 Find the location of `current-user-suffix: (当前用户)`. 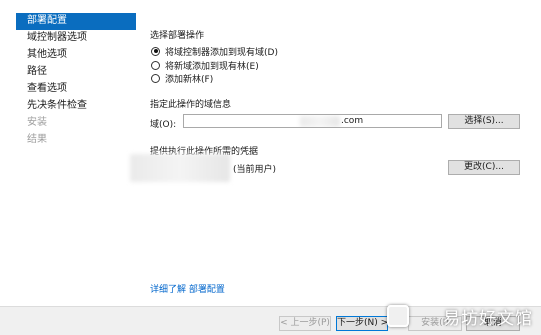

current-user-suffix: (当前用户) is located at coordinates (255, 170).